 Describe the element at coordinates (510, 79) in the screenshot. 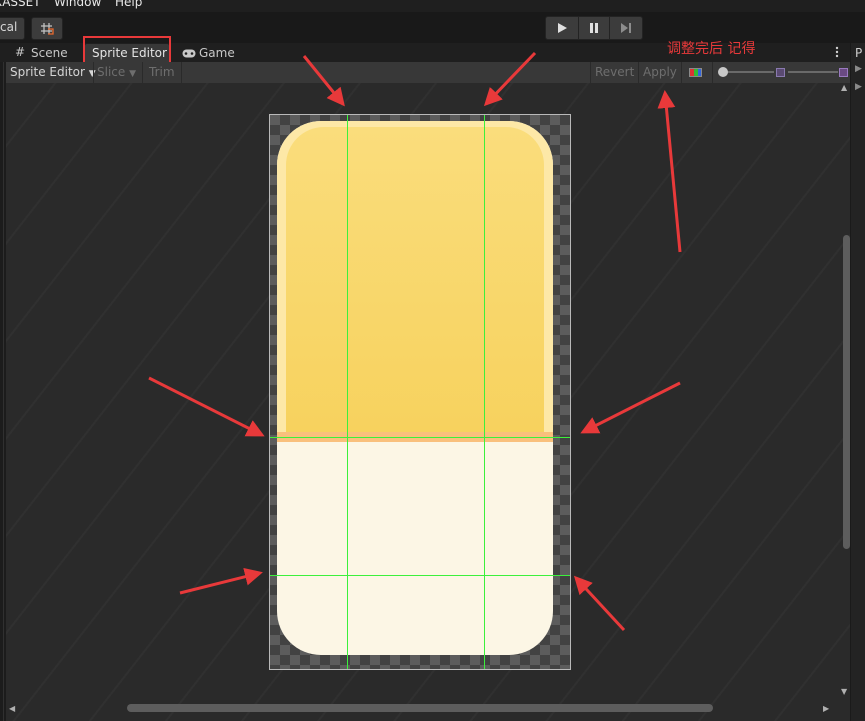

I see `arrow-top-right` at that location.